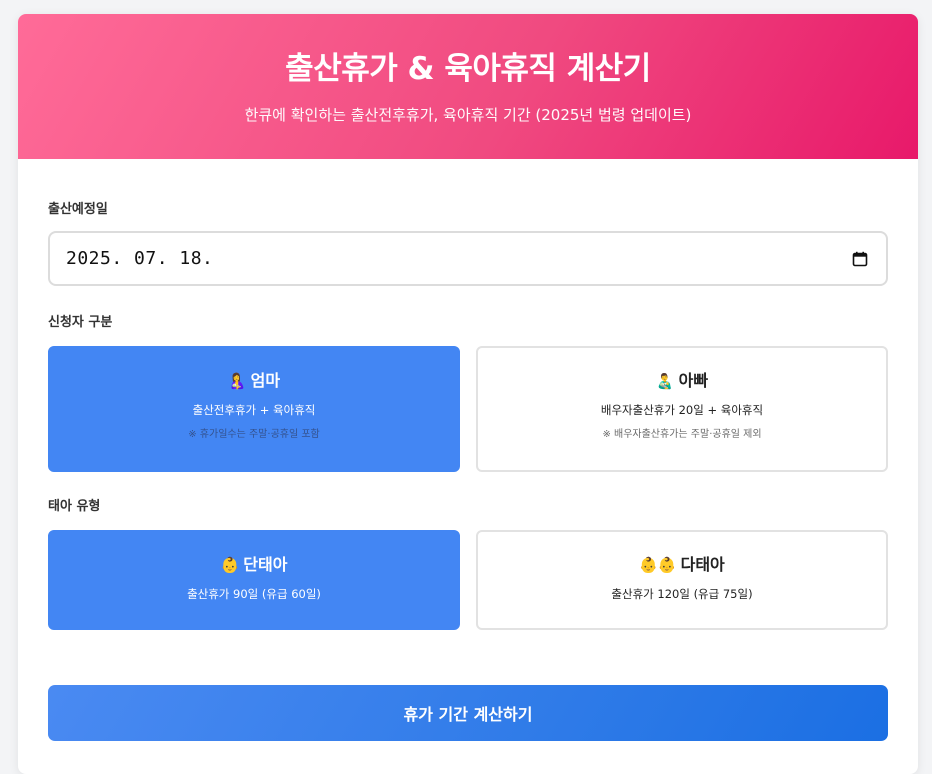 This screenshot has height=774, width=932. I want to click on twin-babies-icon: 👶👶, so click(658, 565).